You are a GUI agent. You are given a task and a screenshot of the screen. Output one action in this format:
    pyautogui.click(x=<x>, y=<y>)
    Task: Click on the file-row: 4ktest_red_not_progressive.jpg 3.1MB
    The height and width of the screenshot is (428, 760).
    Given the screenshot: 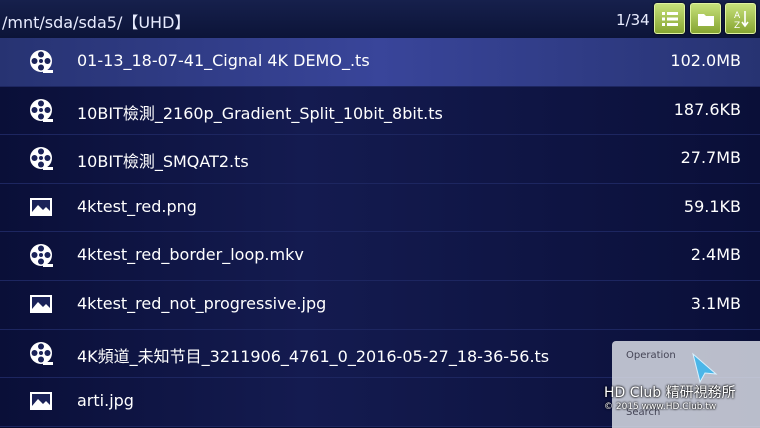 What is the action you would take?
    pyautogui.click(x=380, y=305)
    